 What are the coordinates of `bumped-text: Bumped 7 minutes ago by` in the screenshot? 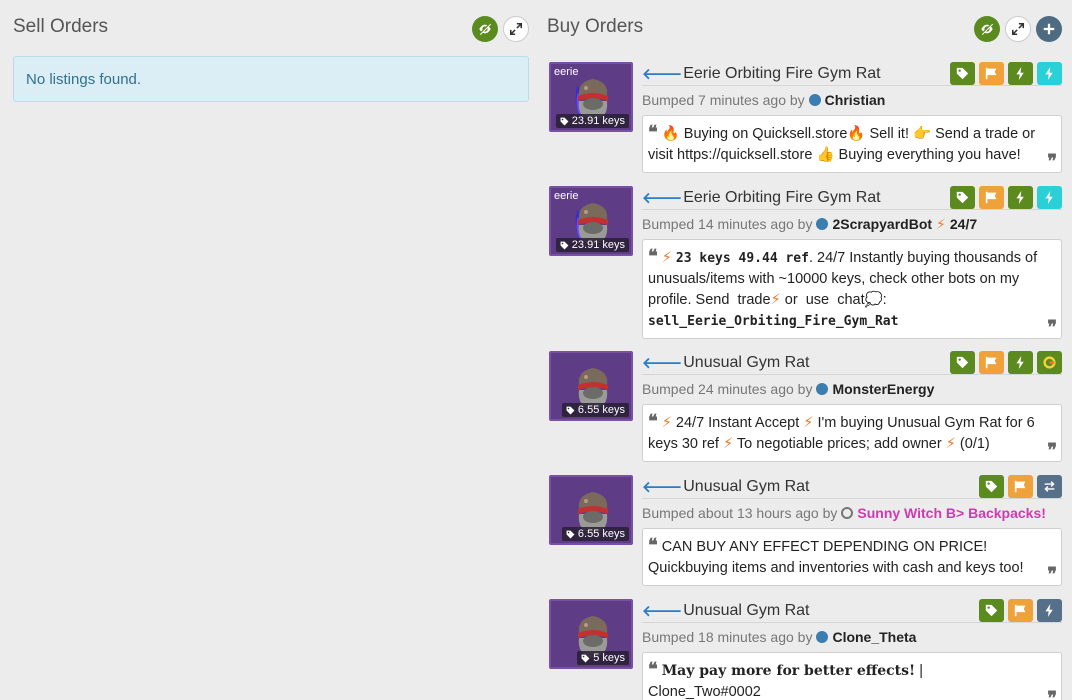 It's located at (723, 100).